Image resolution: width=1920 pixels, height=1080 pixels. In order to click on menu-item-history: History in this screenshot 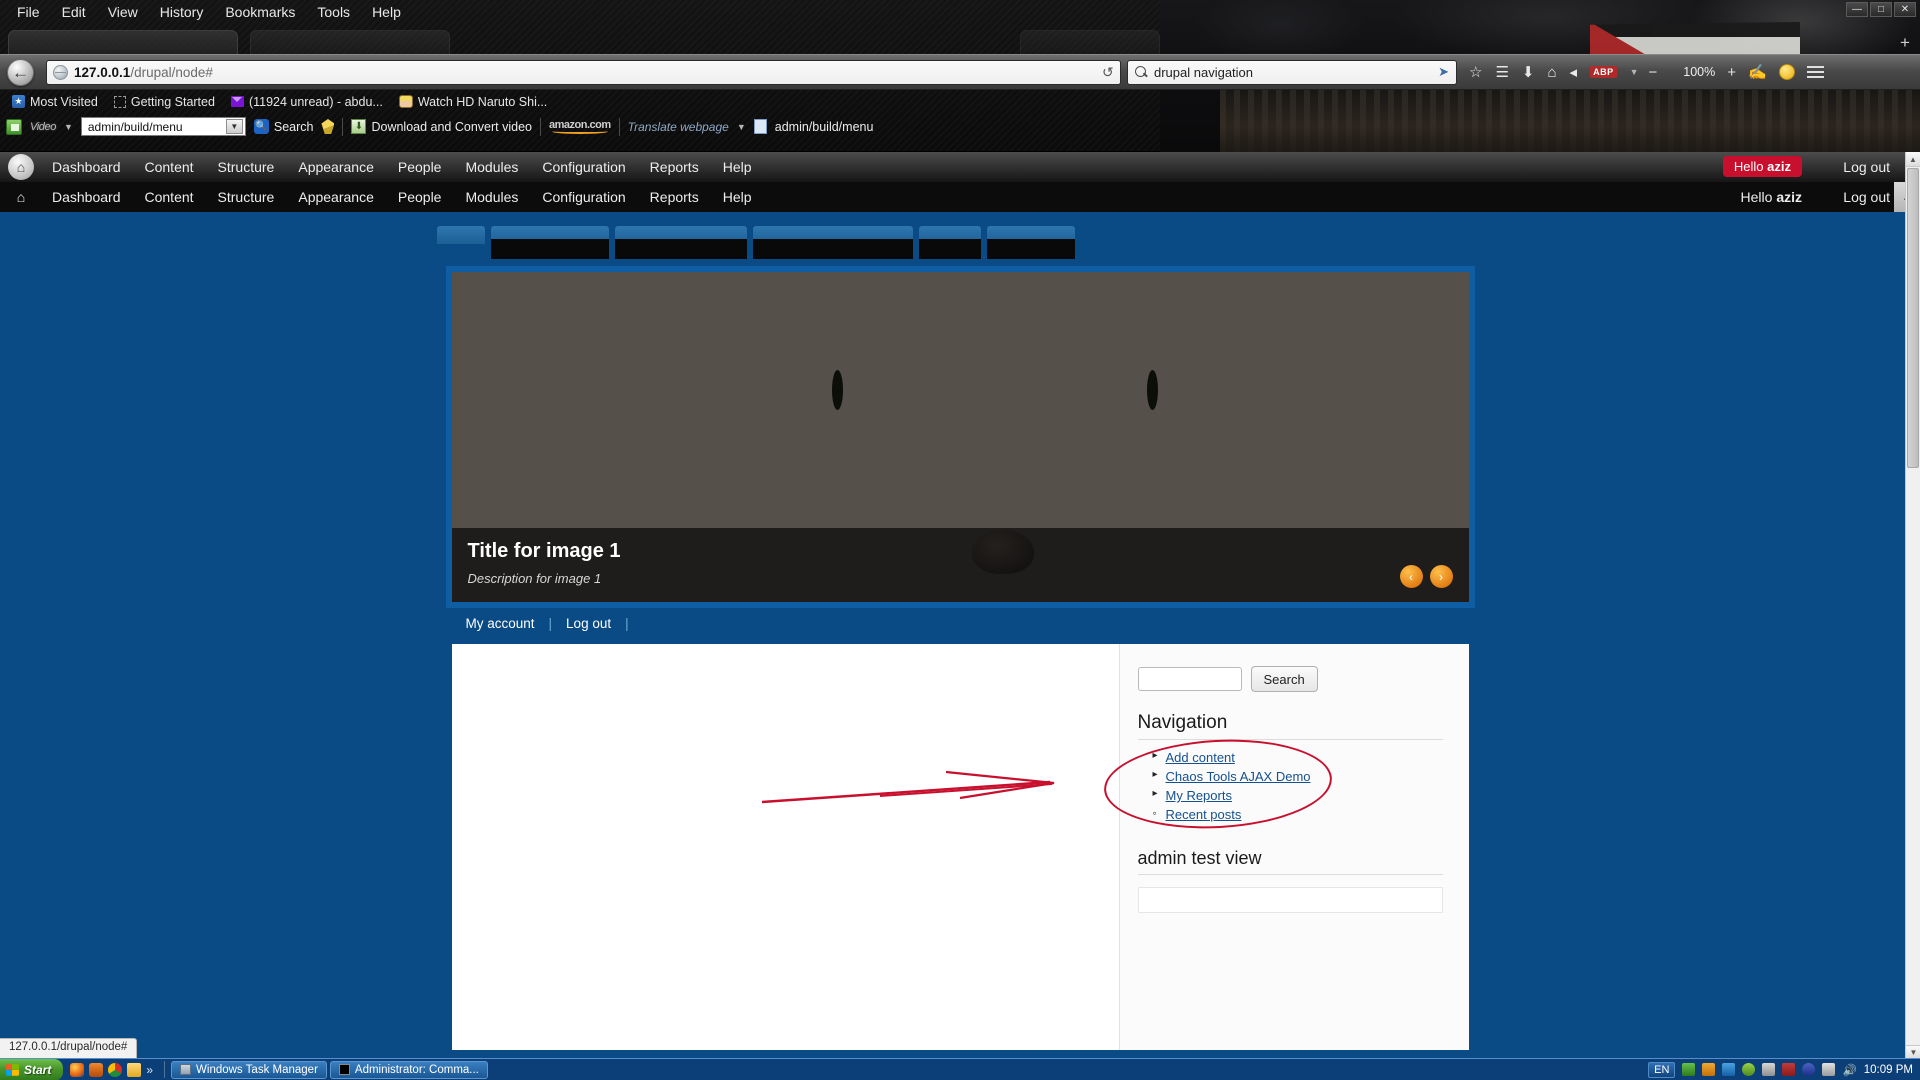, I will do `click(182, 12)`.